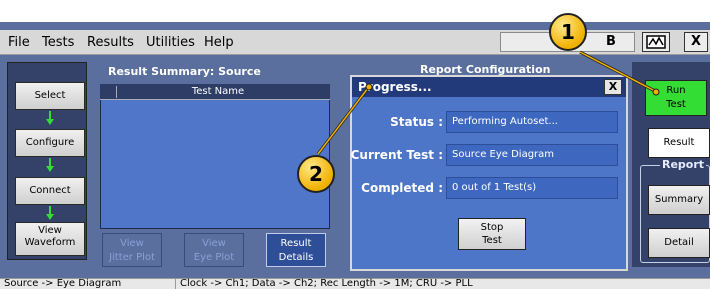 The width and height of the screenshot is (710, 289). Describe the element at coordinates (316, 174) in the screenshot. I see `callout-2: 2` at that location.